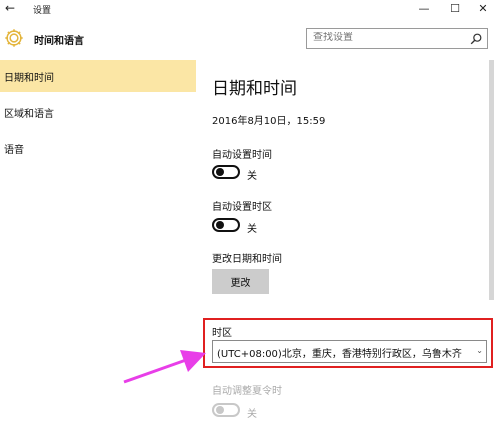  I want to click on auto-time-toggle, so click(226, 172).